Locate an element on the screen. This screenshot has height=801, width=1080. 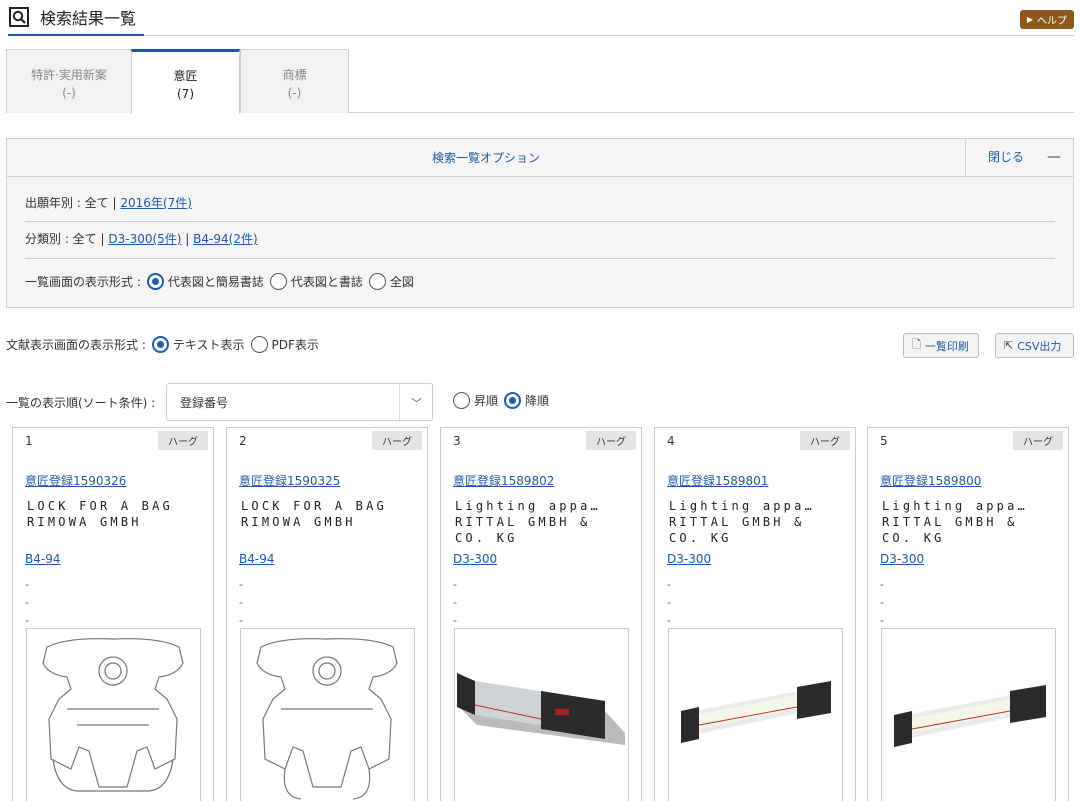
csv-export-button: ⇱ CSV出力 is located at coordinates (1034, 345).